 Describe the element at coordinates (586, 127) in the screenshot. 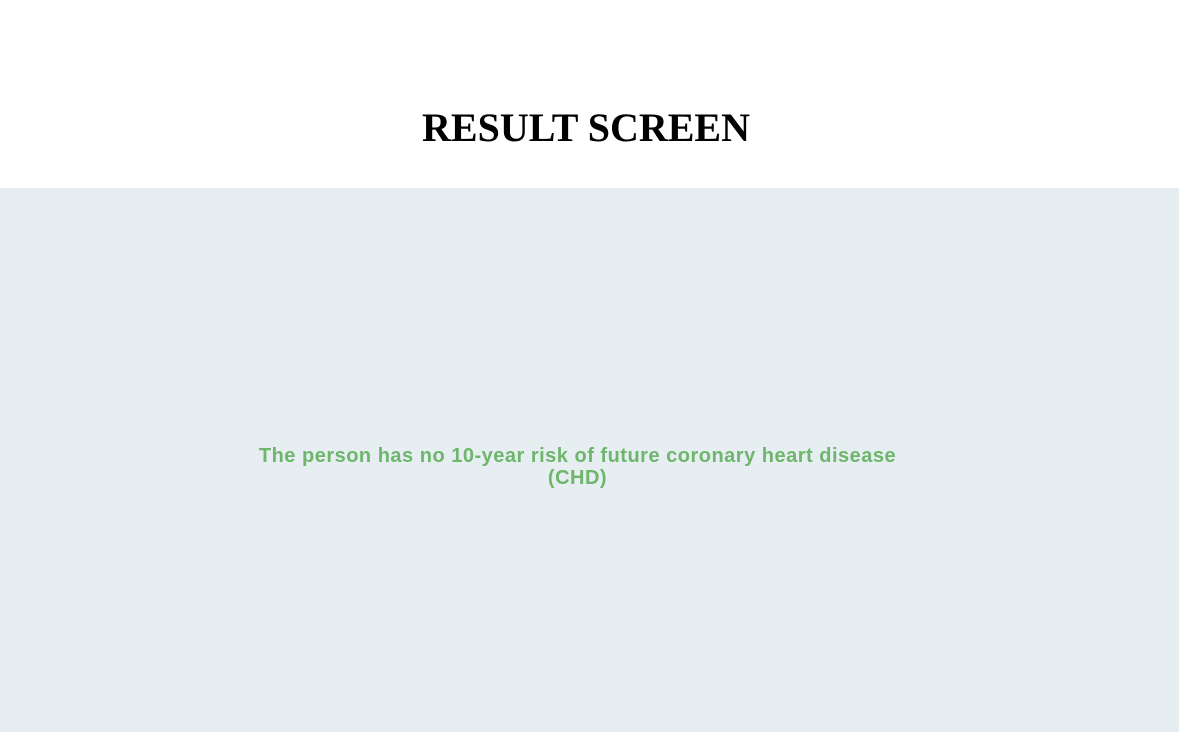

I see `page-title: RESULT SCREEN` at that location.